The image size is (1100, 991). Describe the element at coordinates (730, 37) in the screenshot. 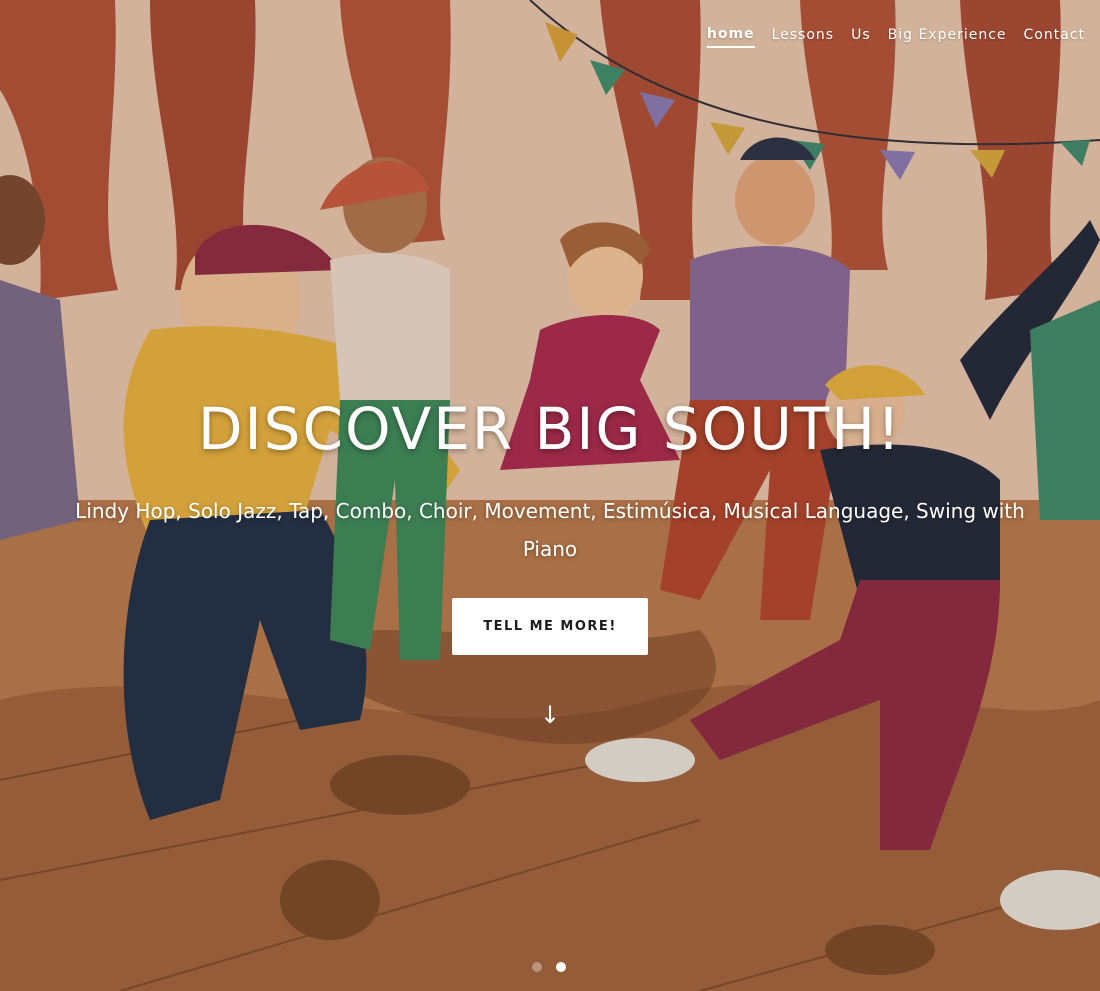

I see `nav-item-home: home` at that location.